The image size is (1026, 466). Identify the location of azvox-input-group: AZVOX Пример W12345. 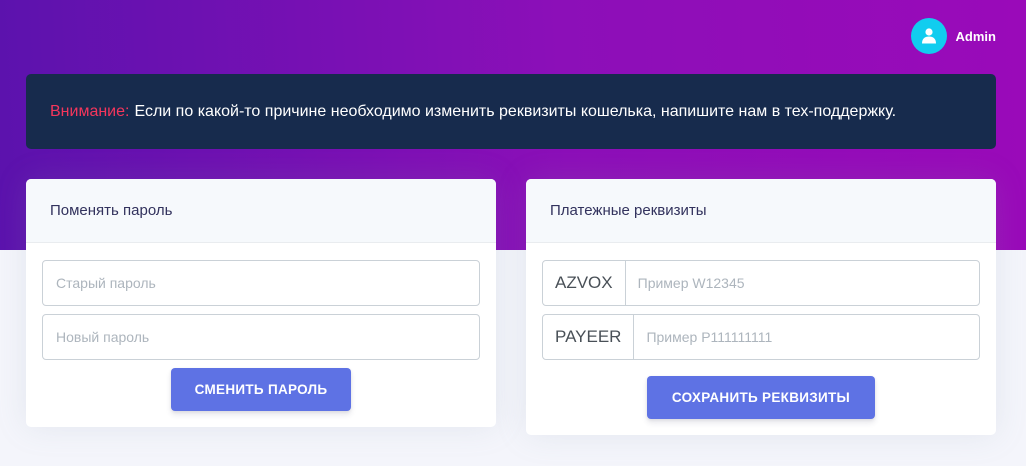
(761, 283).